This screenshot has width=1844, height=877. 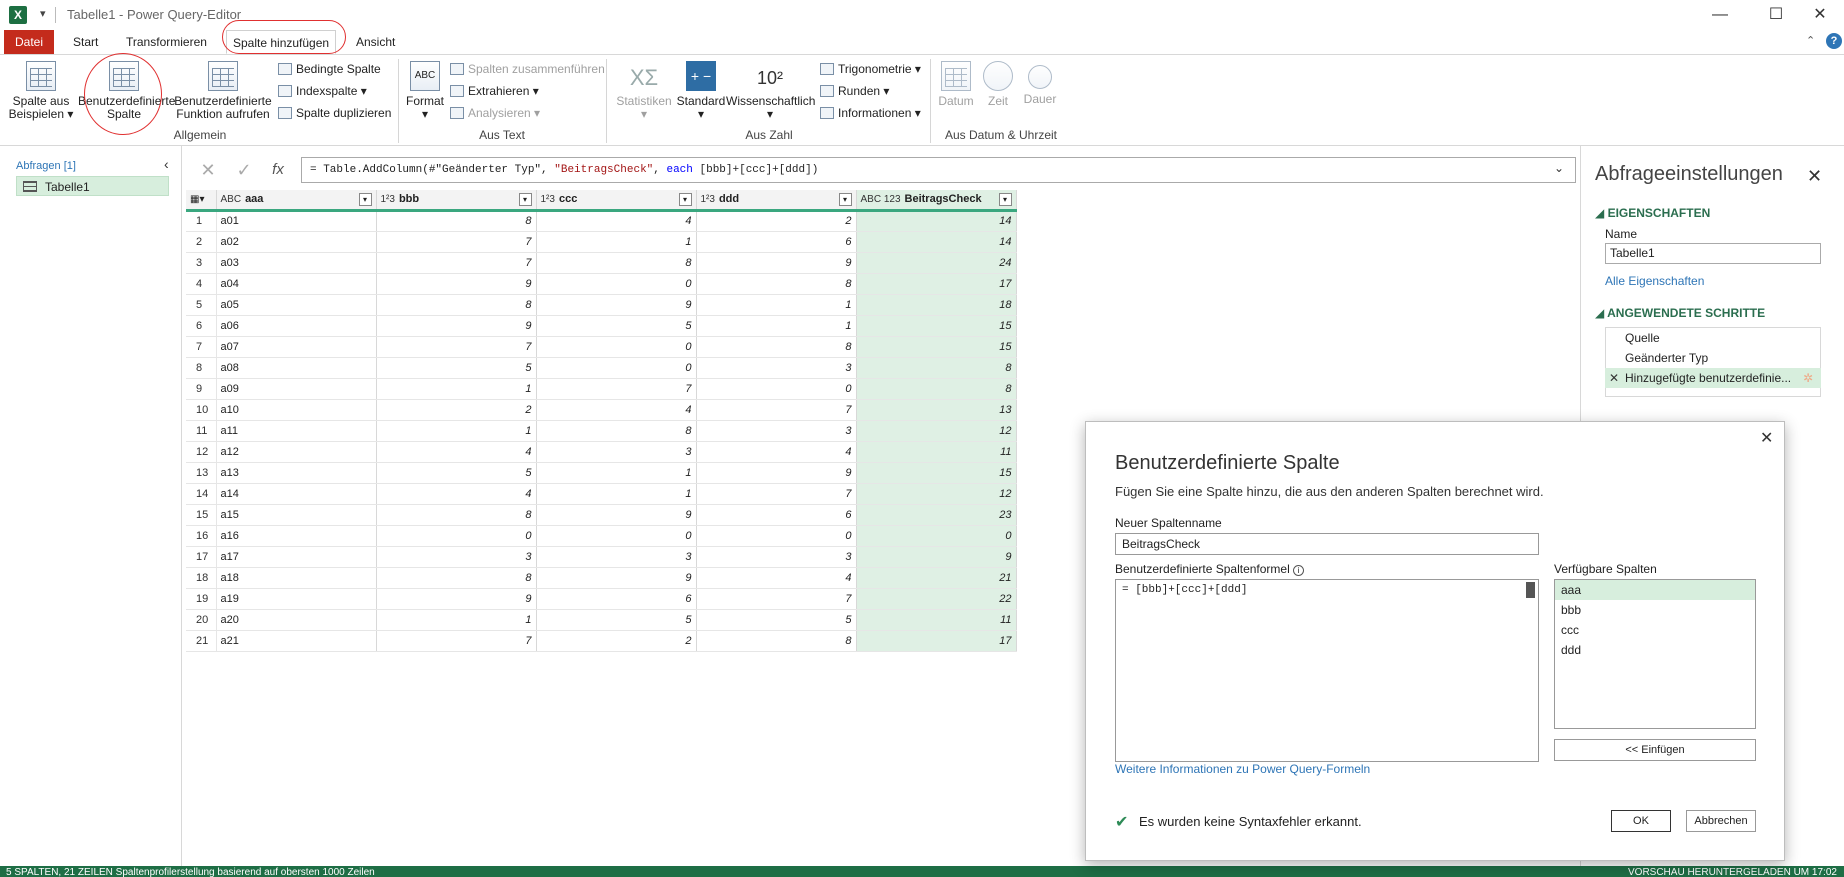 I want to click on table-row: 17 a17 3 3 3 9, so click(x=601, y=557).